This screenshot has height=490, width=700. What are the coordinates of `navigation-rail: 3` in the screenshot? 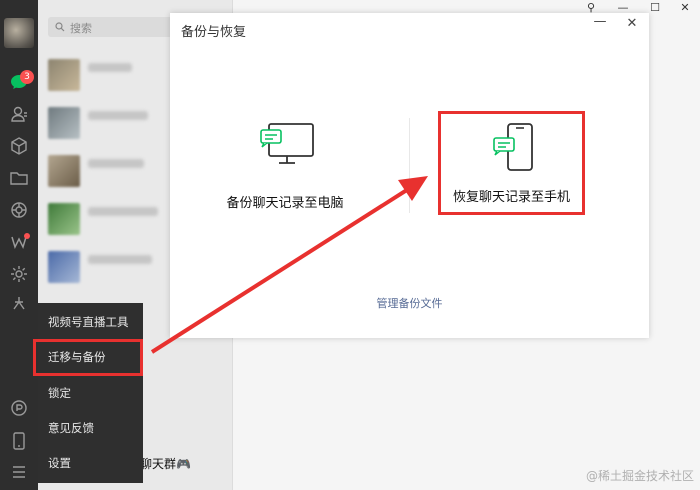 It's located at (19, 245).